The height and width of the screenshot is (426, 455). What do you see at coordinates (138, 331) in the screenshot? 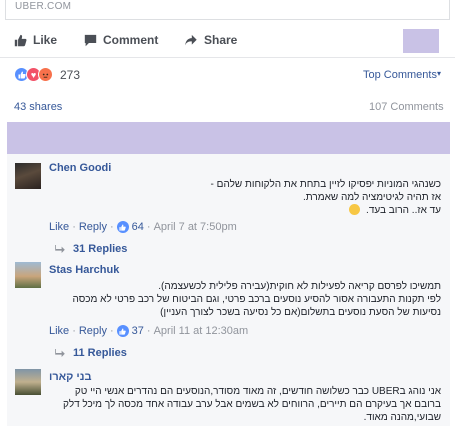
I see `comment-like-count: 37` at bounding box center [138, 331].